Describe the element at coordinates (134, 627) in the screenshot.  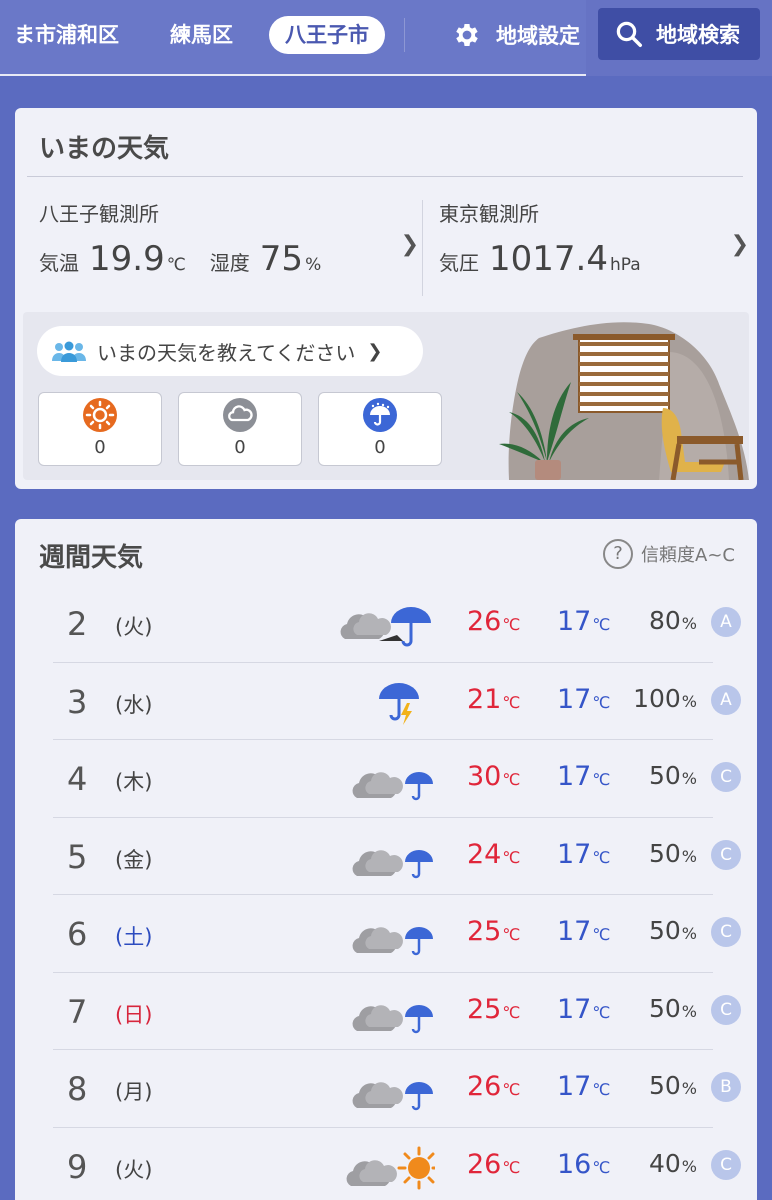
I see `forecast-weekday: (火)` at that location.